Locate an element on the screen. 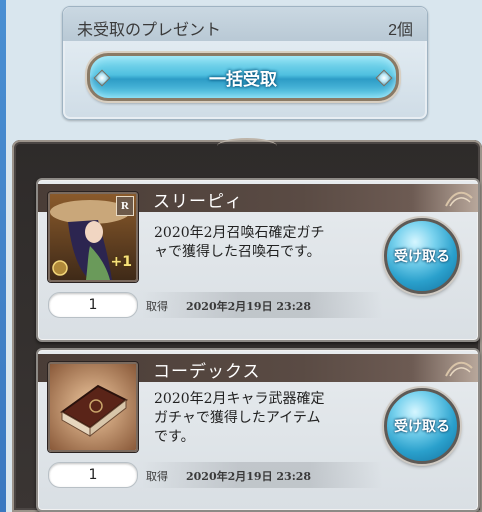  description-line: 2020年2月キャラ武器確定 is located at coordinates (239, 399).